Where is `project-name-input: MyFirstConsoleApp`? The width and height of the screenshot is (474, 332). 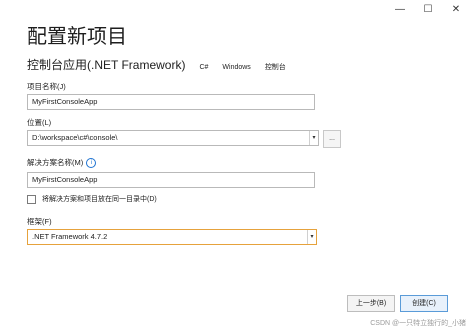
project-name-input: MyFirstConsoleApp is located at coordinates (171, 102).